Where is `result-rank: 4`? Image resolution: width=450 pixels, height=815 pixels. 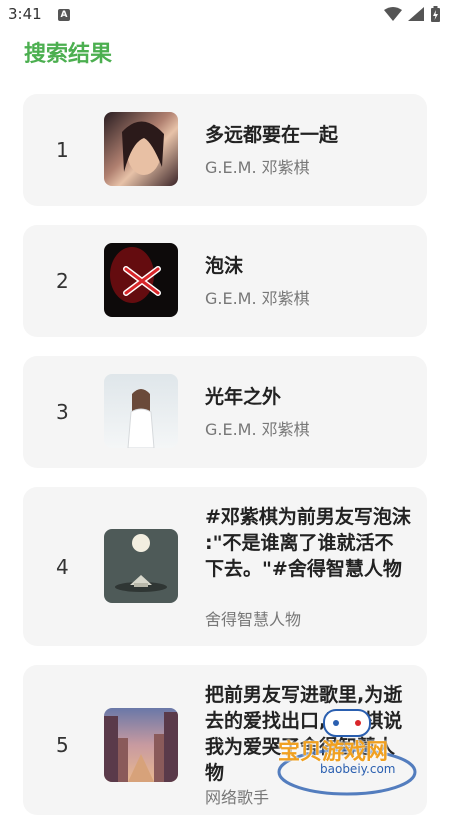
result-rank: 4 is located at coordinates (62, 566).